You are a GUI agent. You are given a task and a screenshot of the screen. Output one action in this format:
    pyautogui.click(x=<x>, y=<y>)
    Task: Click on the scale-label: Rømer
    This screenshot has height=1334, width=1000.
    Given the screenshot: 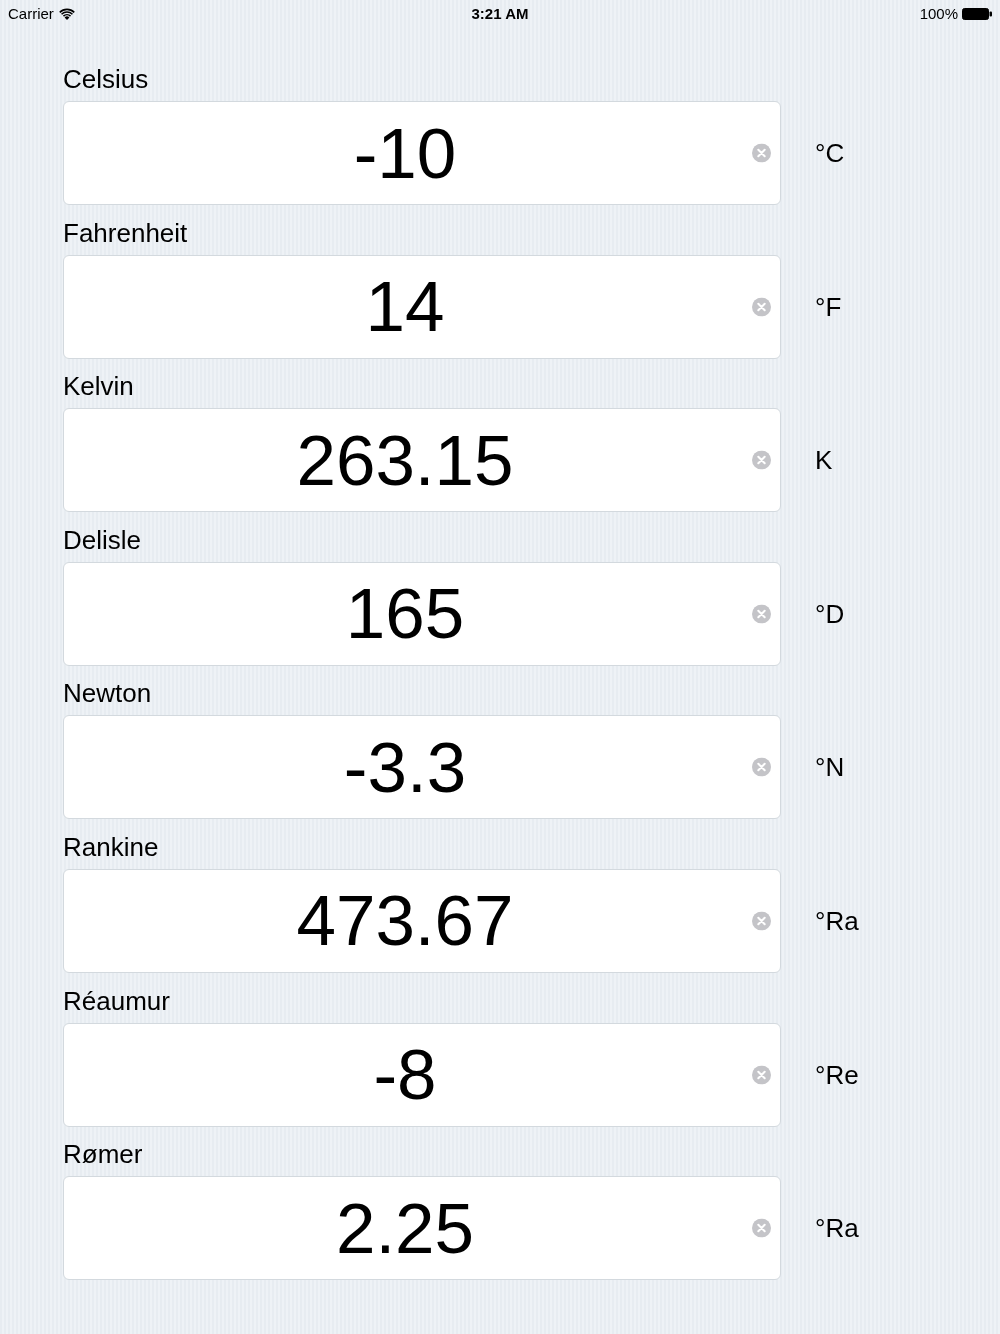 What is the action you would take?
    pyautogui.click(x=103, y=1155)
    